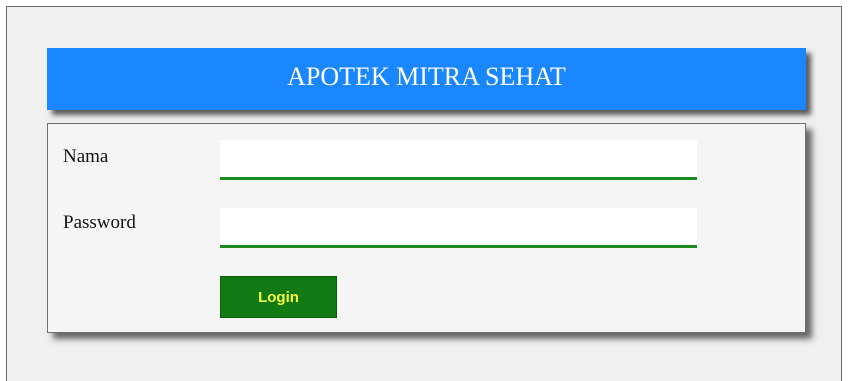  I want to click on password-input, so click(458, 228).